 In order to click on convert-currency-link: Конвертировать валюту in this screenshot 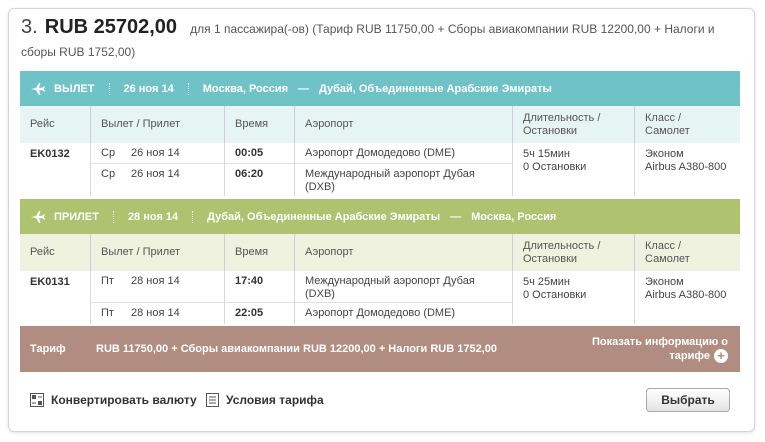, I will do `click(113, 400)`.